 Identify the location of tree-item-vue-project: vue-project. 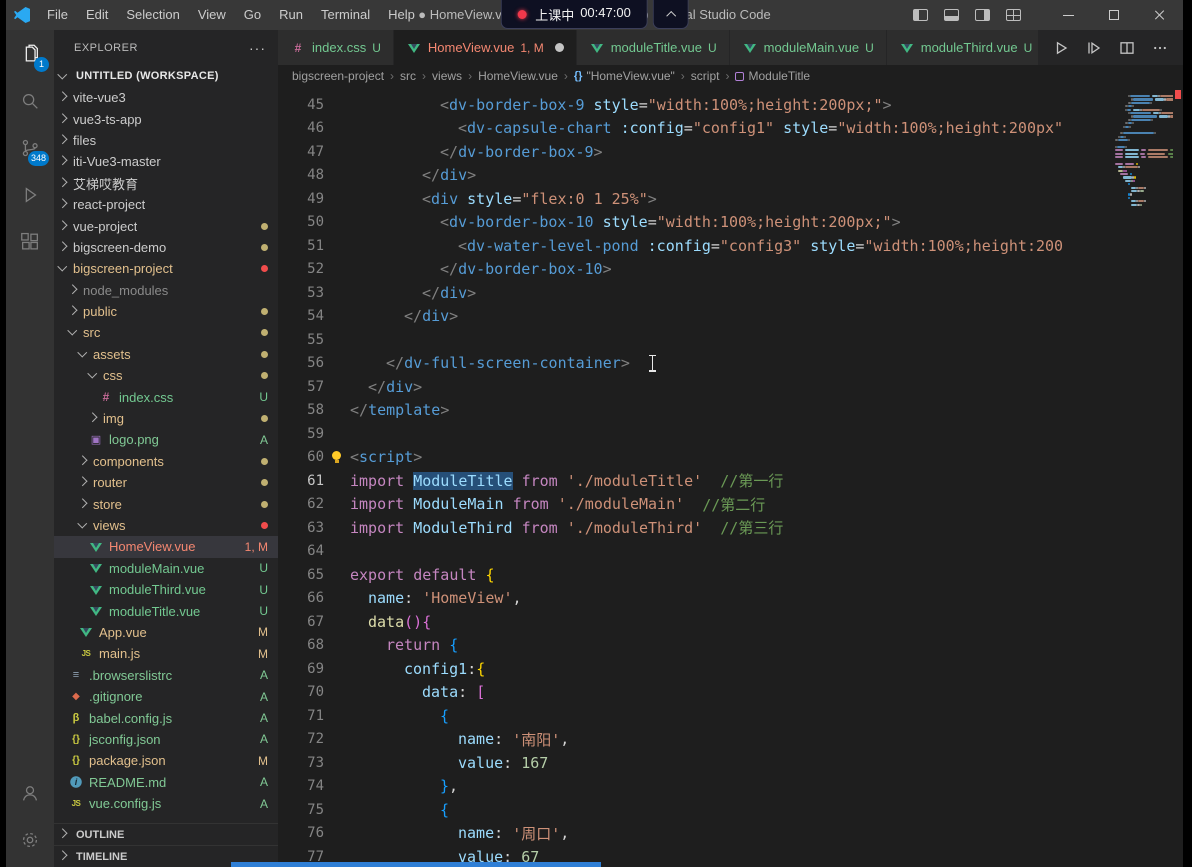
(166, 225).